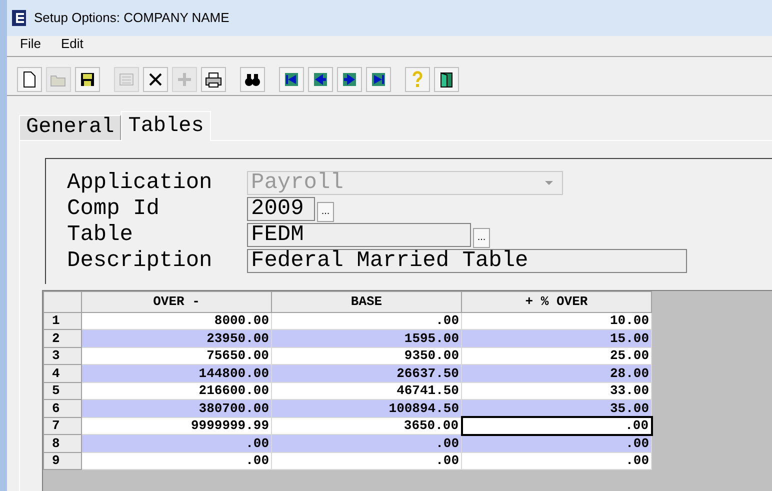 This screenshot has height=491, width=772. I want to click on row-number: 5, so click(63, 391).